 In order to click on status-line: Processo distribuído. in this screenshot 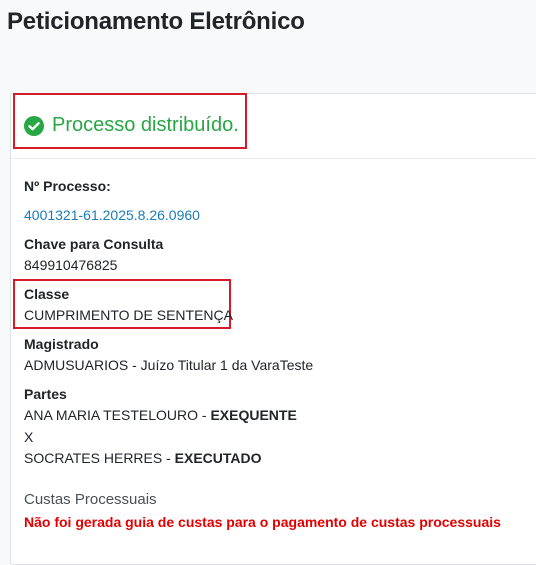, I will do `click(131, 125)`.